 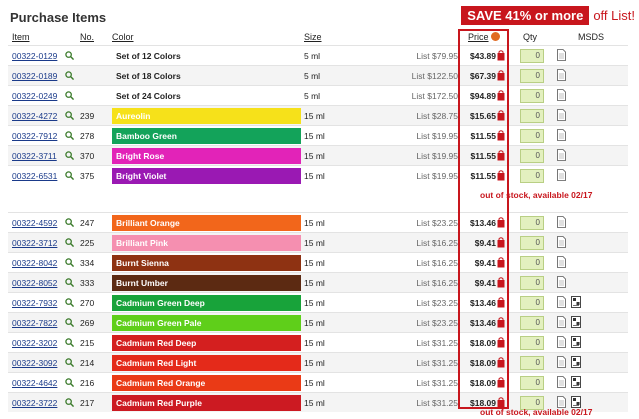 What do you see at coordinates (34, 243) in the screenshot?
I see `item-link: 00322-3712` at bounding box center [34, 243].